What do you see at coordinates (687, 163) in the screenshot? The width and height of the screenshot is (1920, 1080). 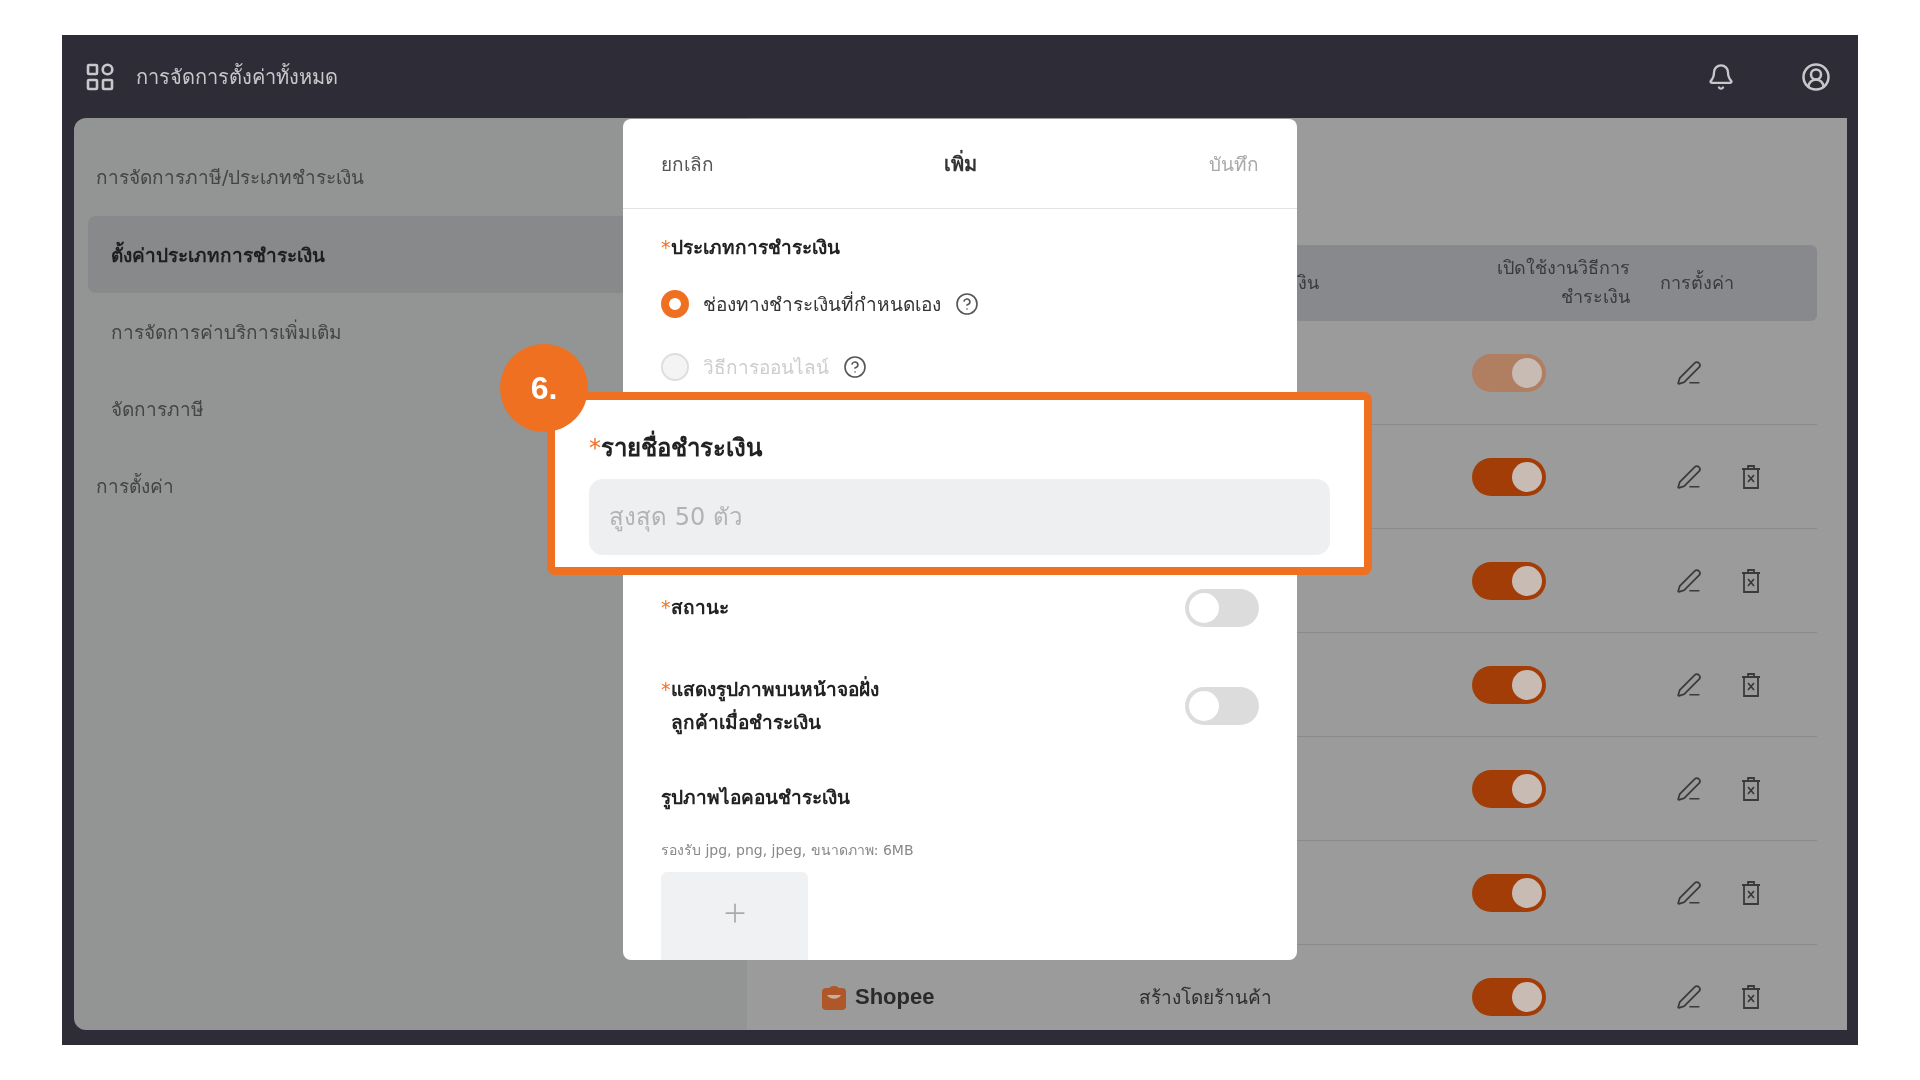 I see `cancel-button: ยกเลิก` at bounding box center [687, 163].